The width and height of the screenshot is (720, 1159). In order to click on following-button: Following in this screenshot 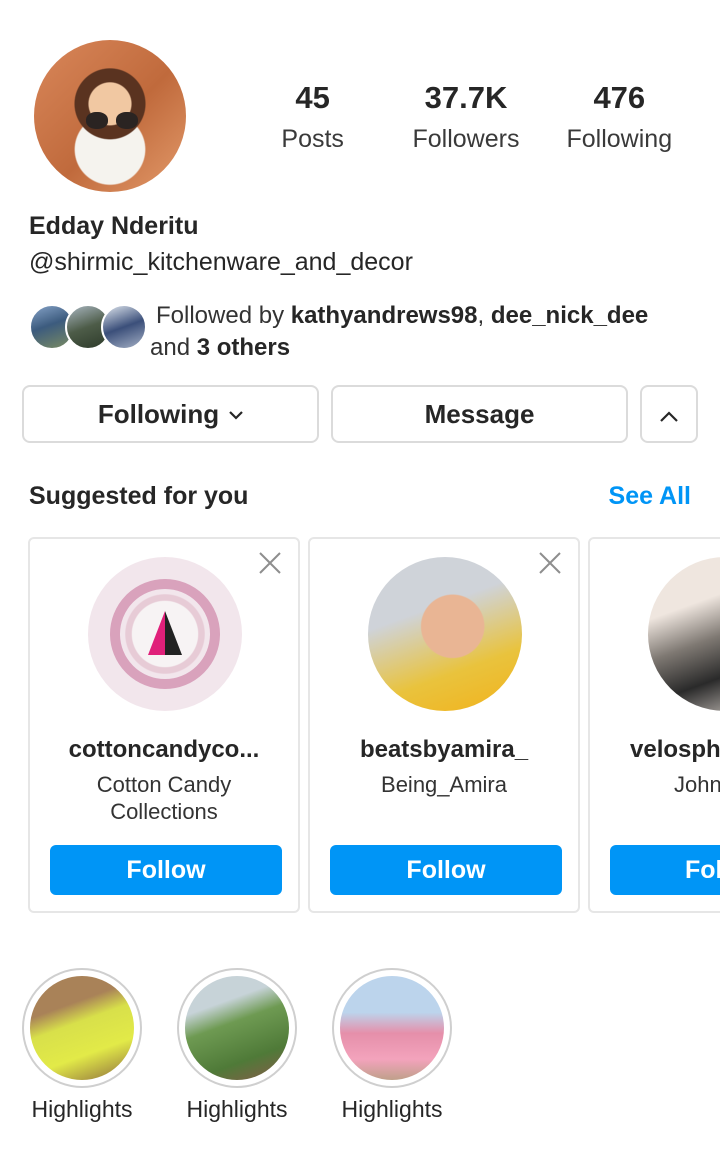, I will do `click(170, 414)`.